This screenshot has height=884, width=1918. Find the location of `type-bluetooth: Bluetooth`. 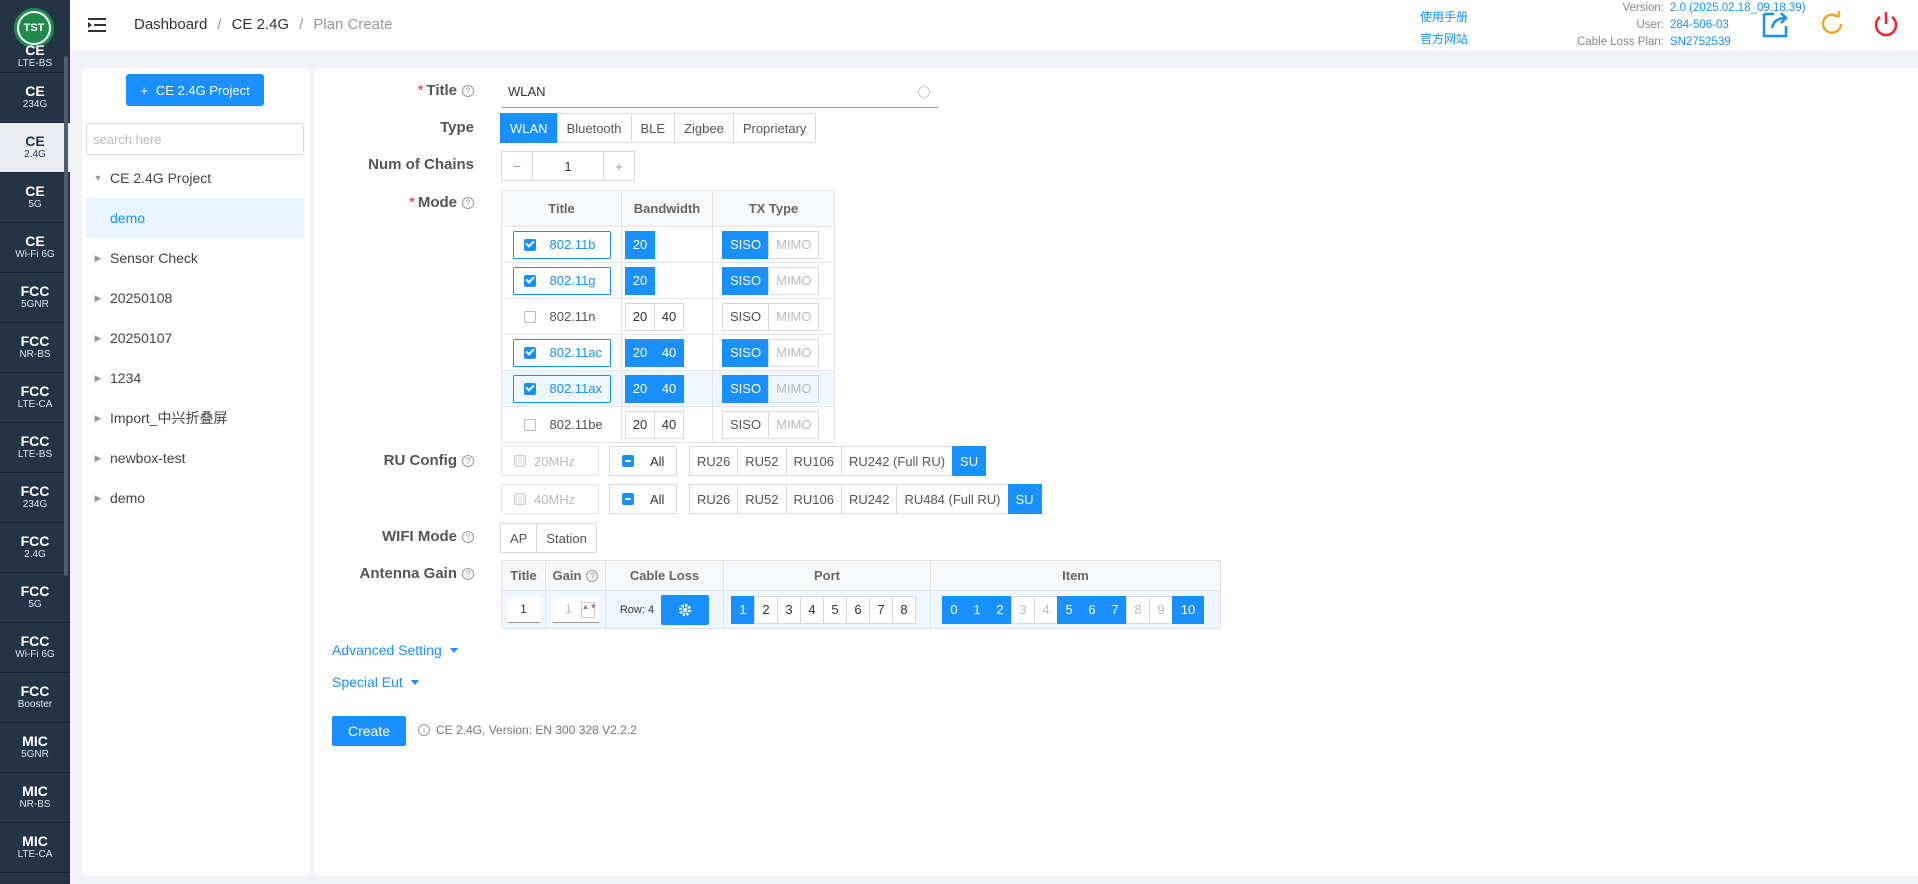

type-bluetooth: Bluetooth is located at coordinates (594, 128).